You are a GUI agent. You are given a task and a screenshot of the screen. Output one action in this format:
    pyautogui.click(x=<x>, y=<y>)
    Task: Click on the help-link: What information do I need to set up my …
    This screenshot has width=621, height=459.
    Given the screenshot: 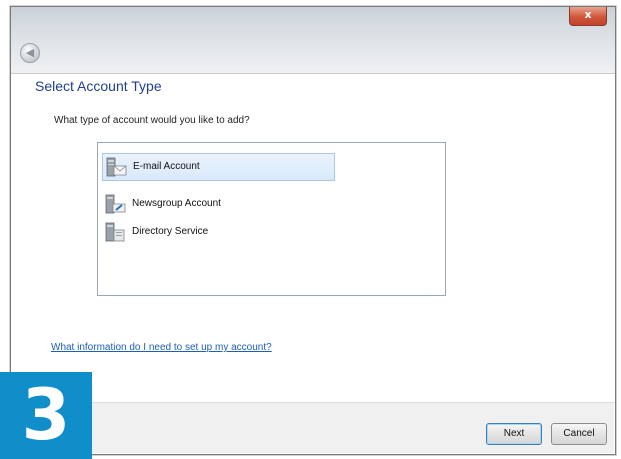 What is the action you would take?
    pyautogui.click(x=161, y=347)
    